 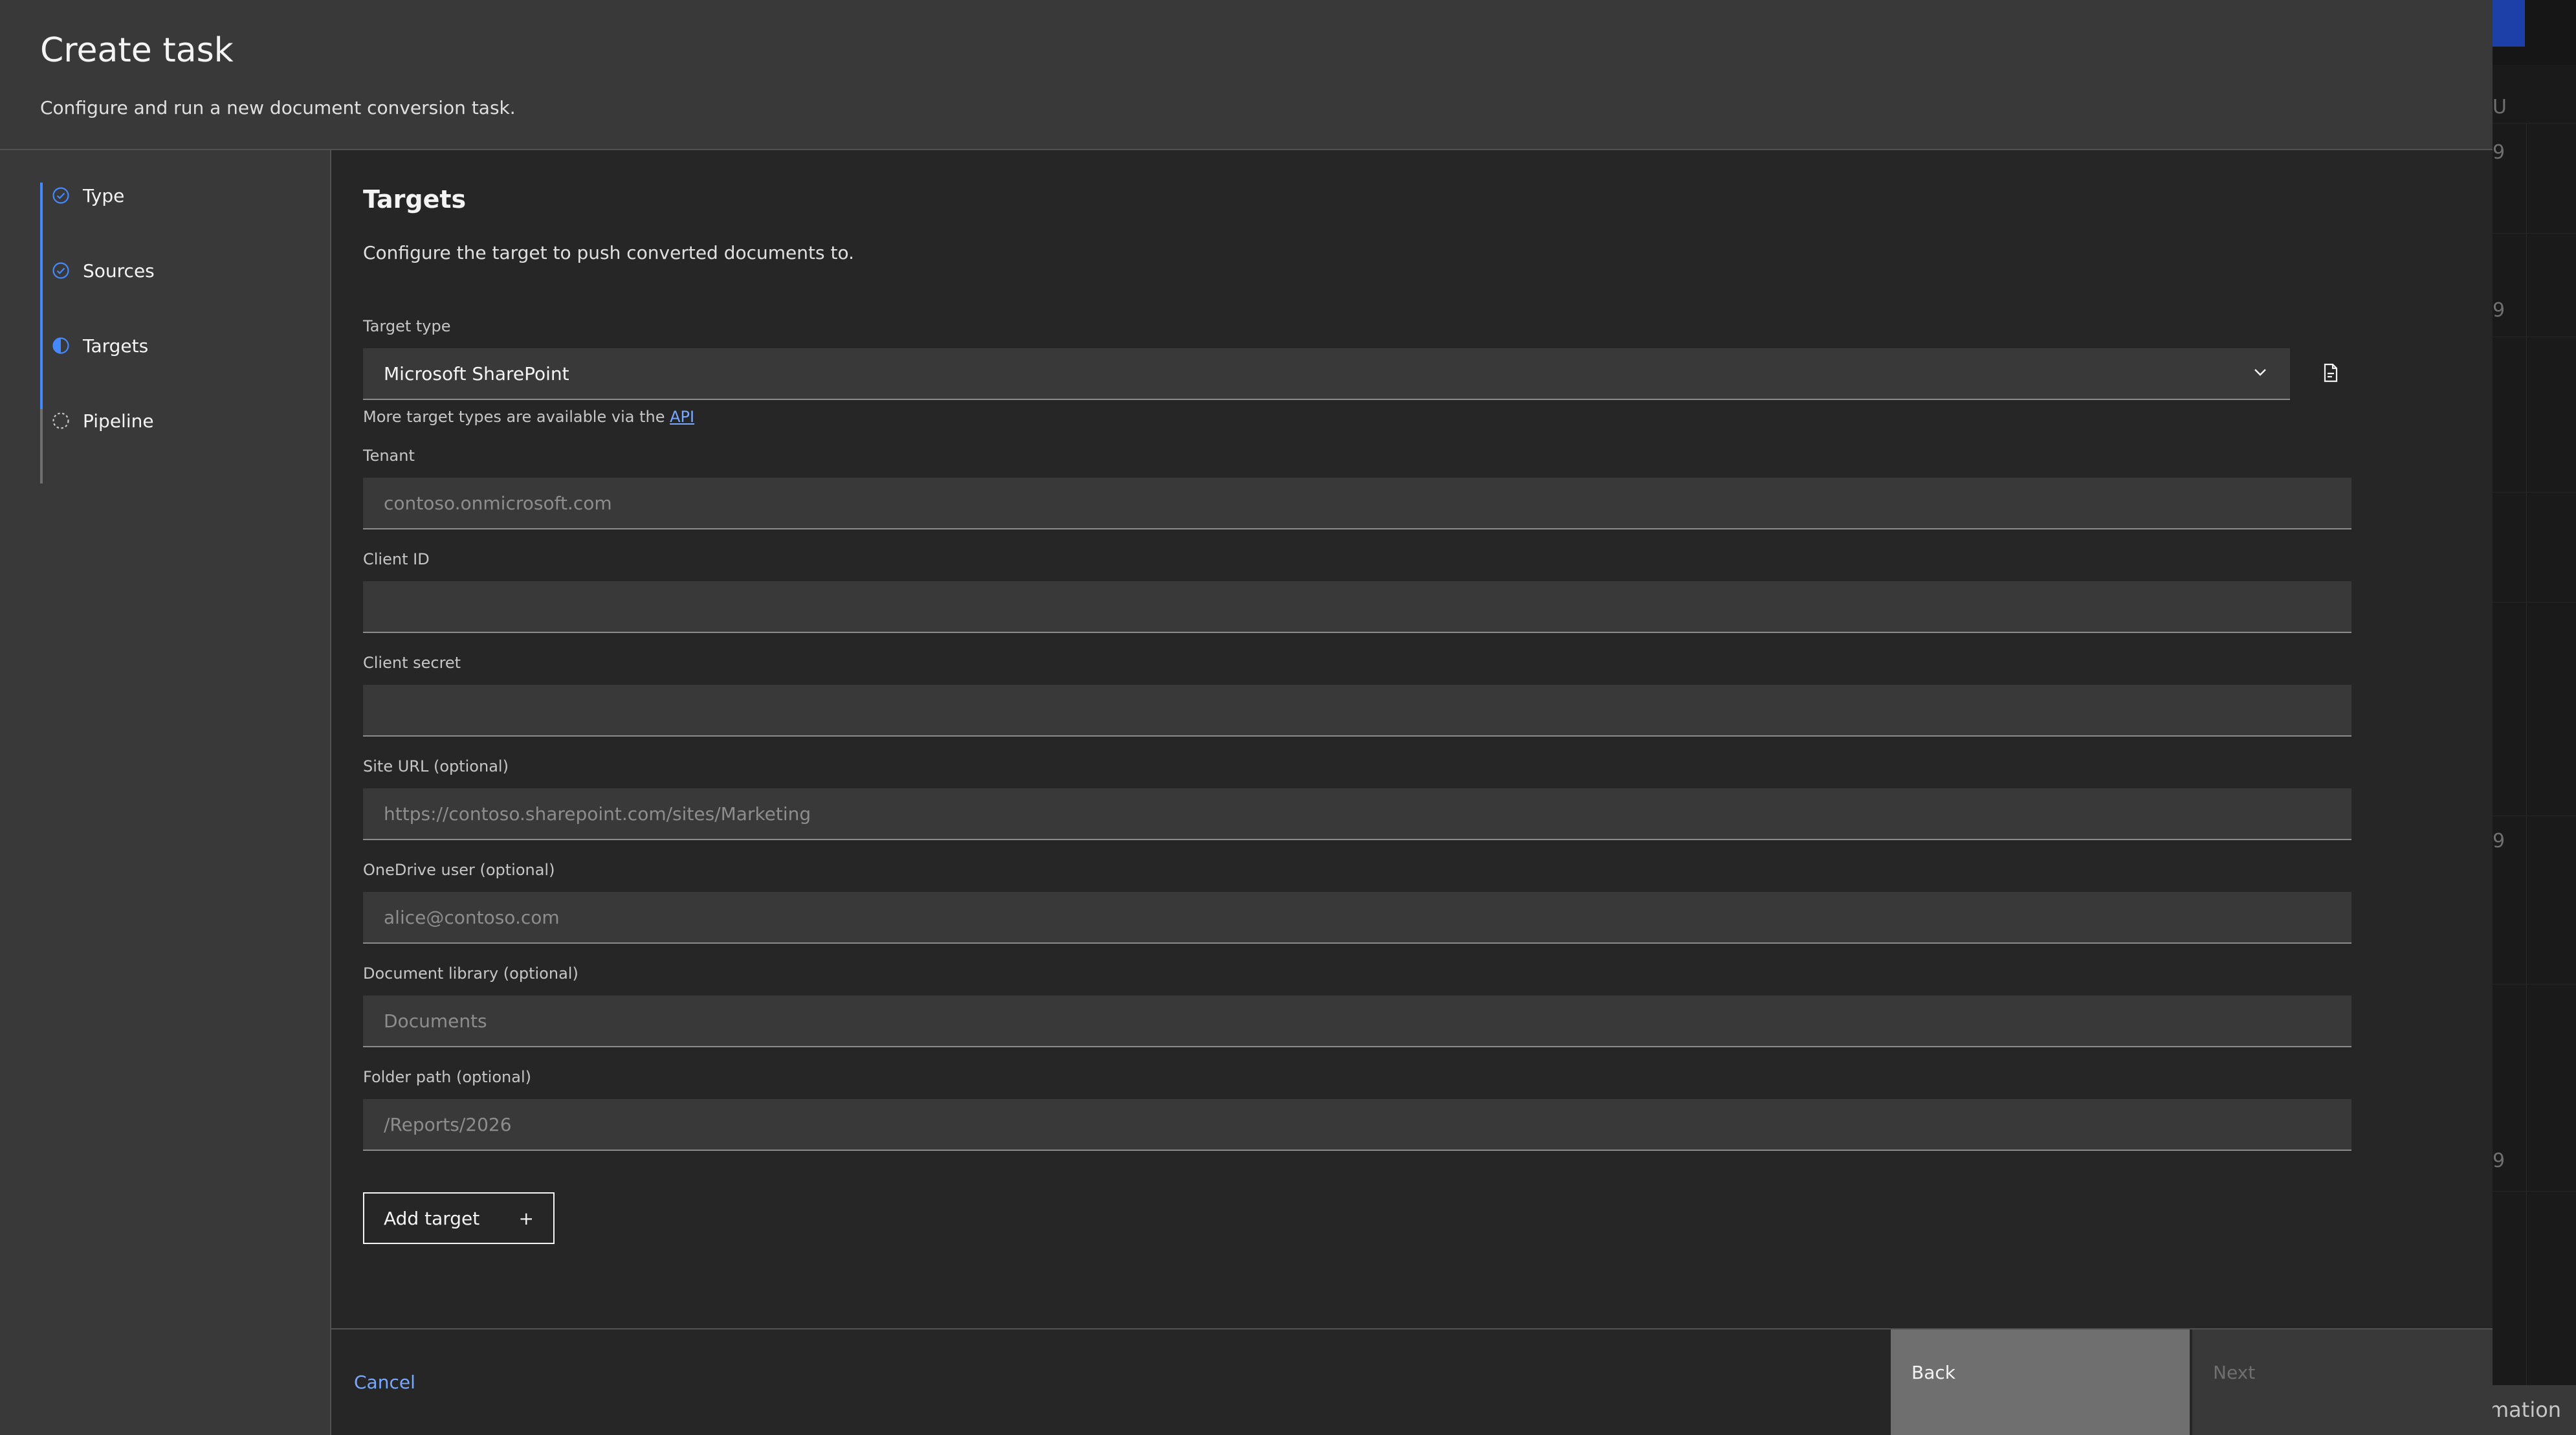 I want to click on step-label: Sources, so click(x=119, y=271).